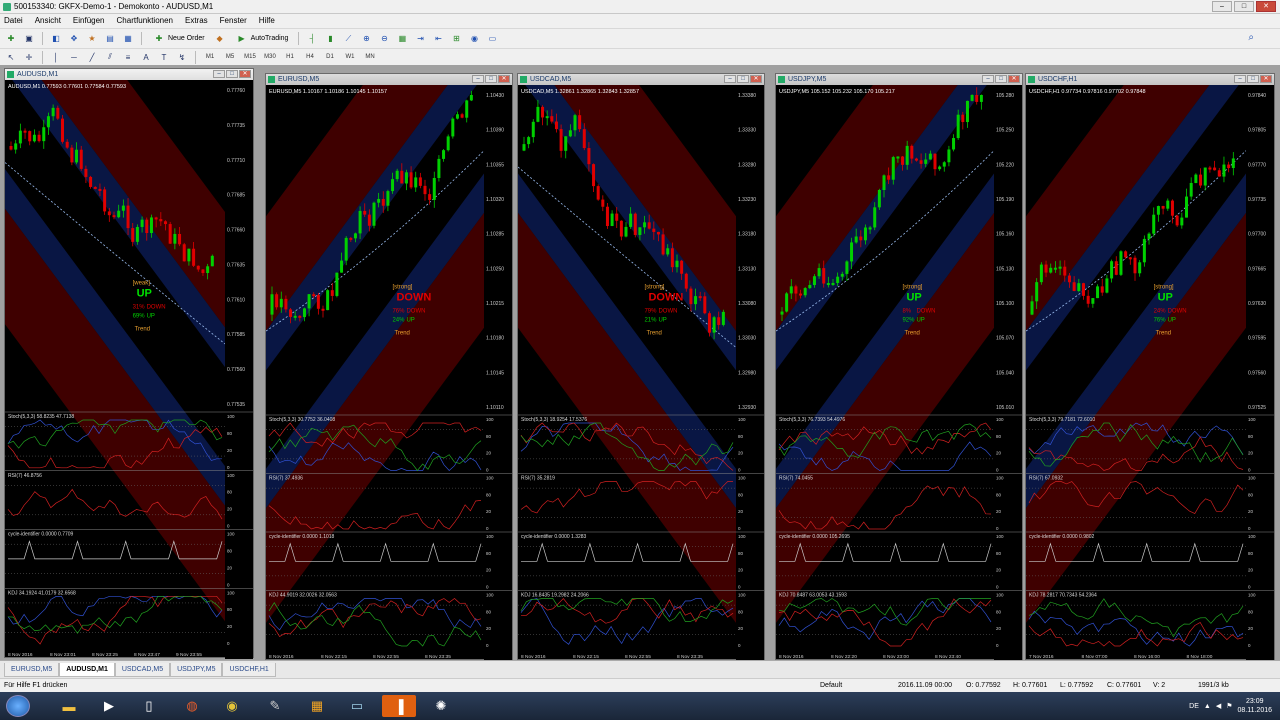  I want to click on flag-icon: ⚑, so click(1229, 706).